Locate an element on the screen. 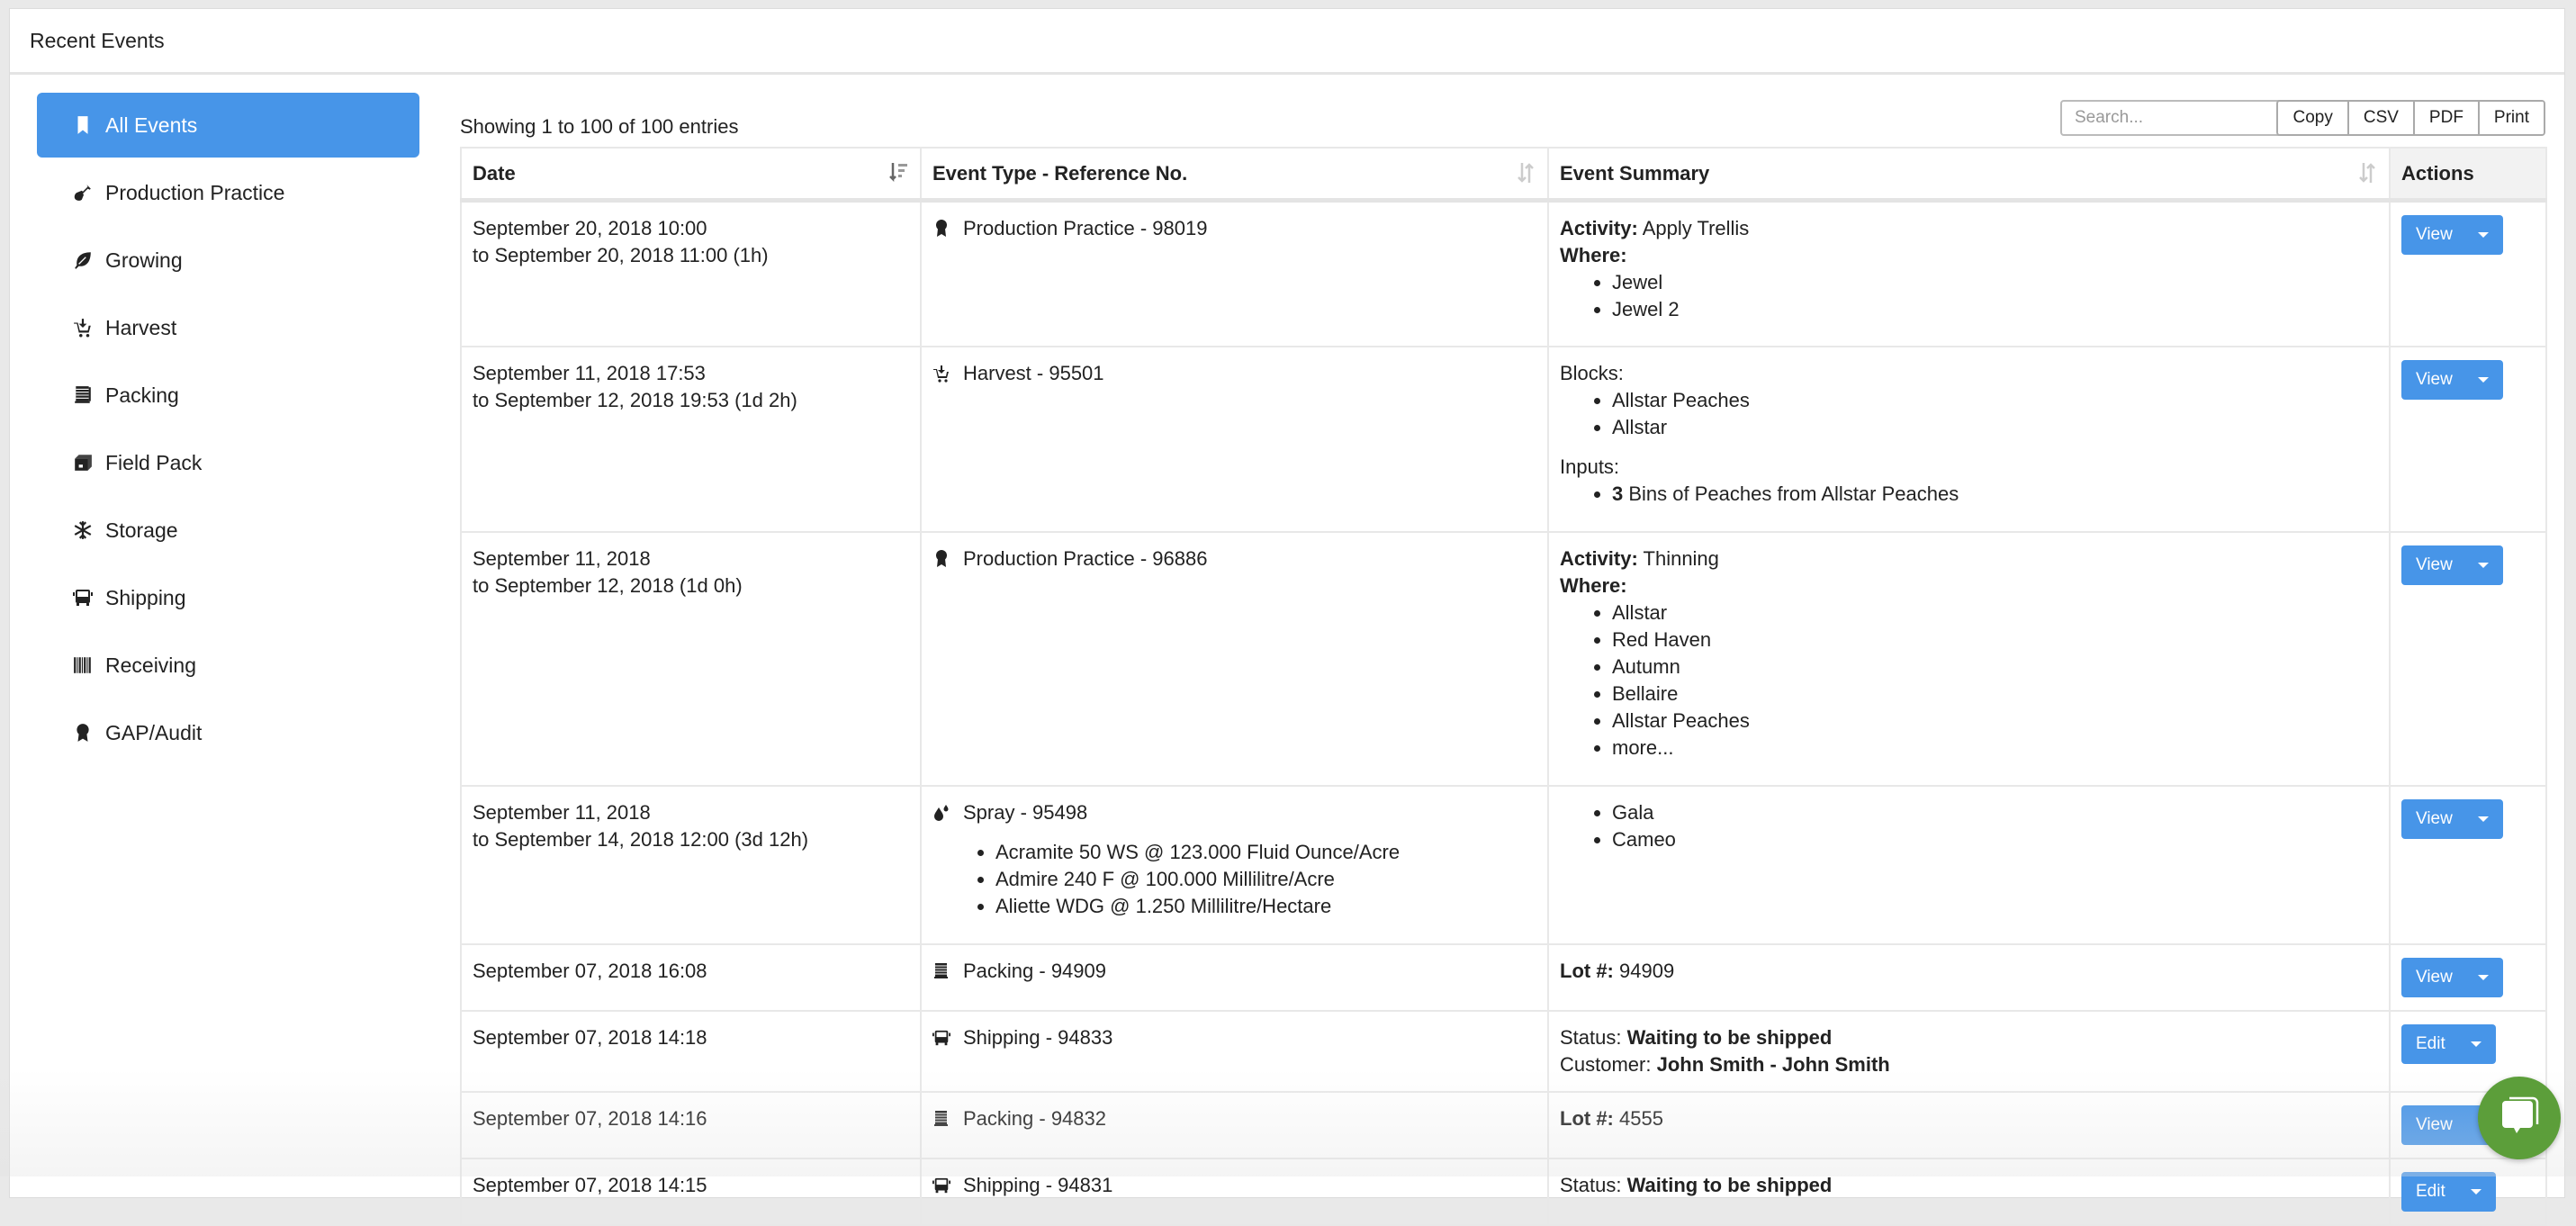 This screenshot has width=2576, height=1226. sidebar-item-field-pack: Field Pack is located at coordinates (228, 463).